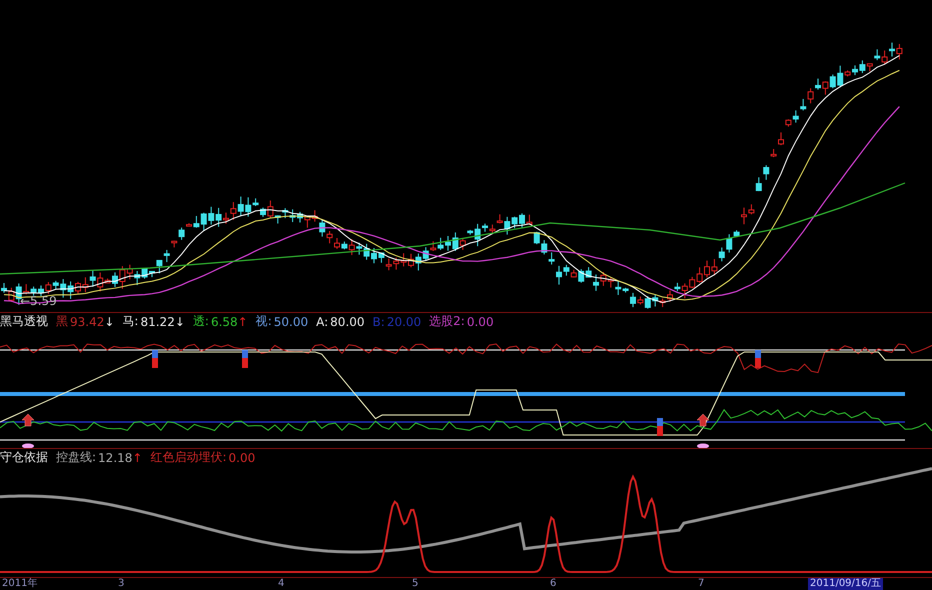 This screenshot has height=590, width=932. I want to click on indicator-label: B:, so click(378, 321).